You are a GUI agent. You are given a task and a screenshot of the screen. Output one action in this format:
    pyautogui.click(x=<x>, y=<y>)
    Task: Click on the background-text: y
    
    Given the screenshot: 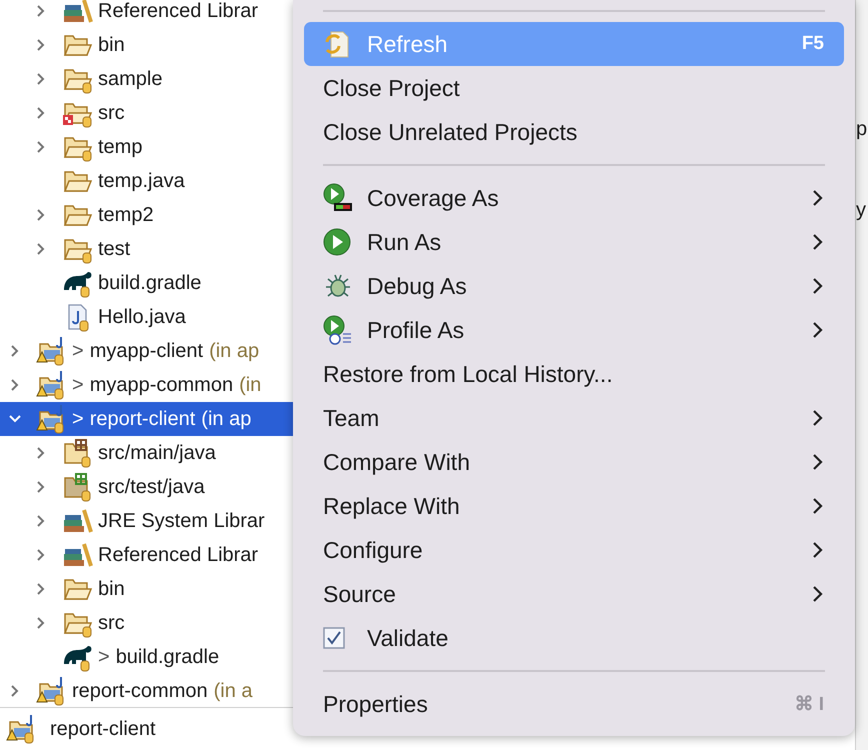 What is the action you would take?
    pyautogui.click(x=861, y=210)
    